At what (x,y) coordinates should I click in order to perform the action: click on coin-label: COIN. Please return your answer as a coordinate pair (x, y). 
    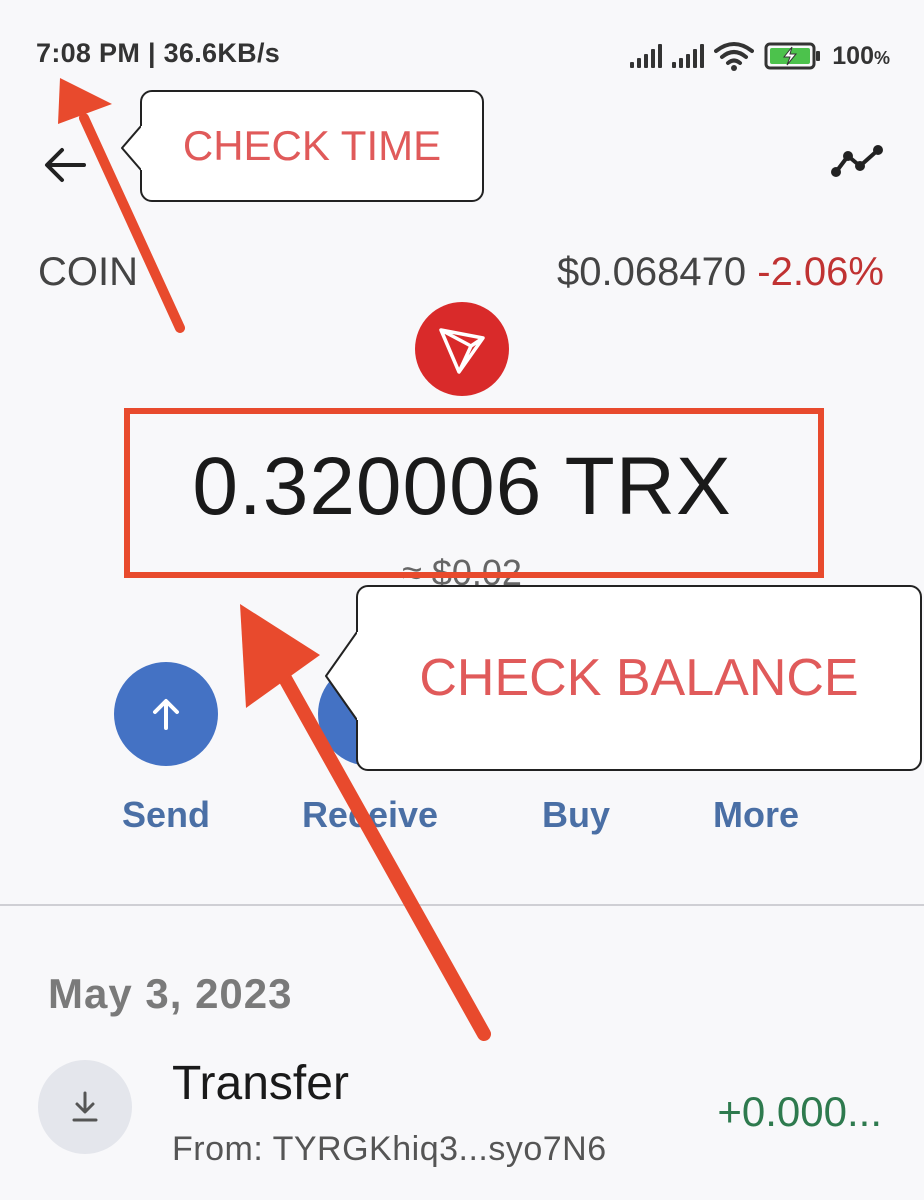
    Looking at the image, I should click on (88, 272).